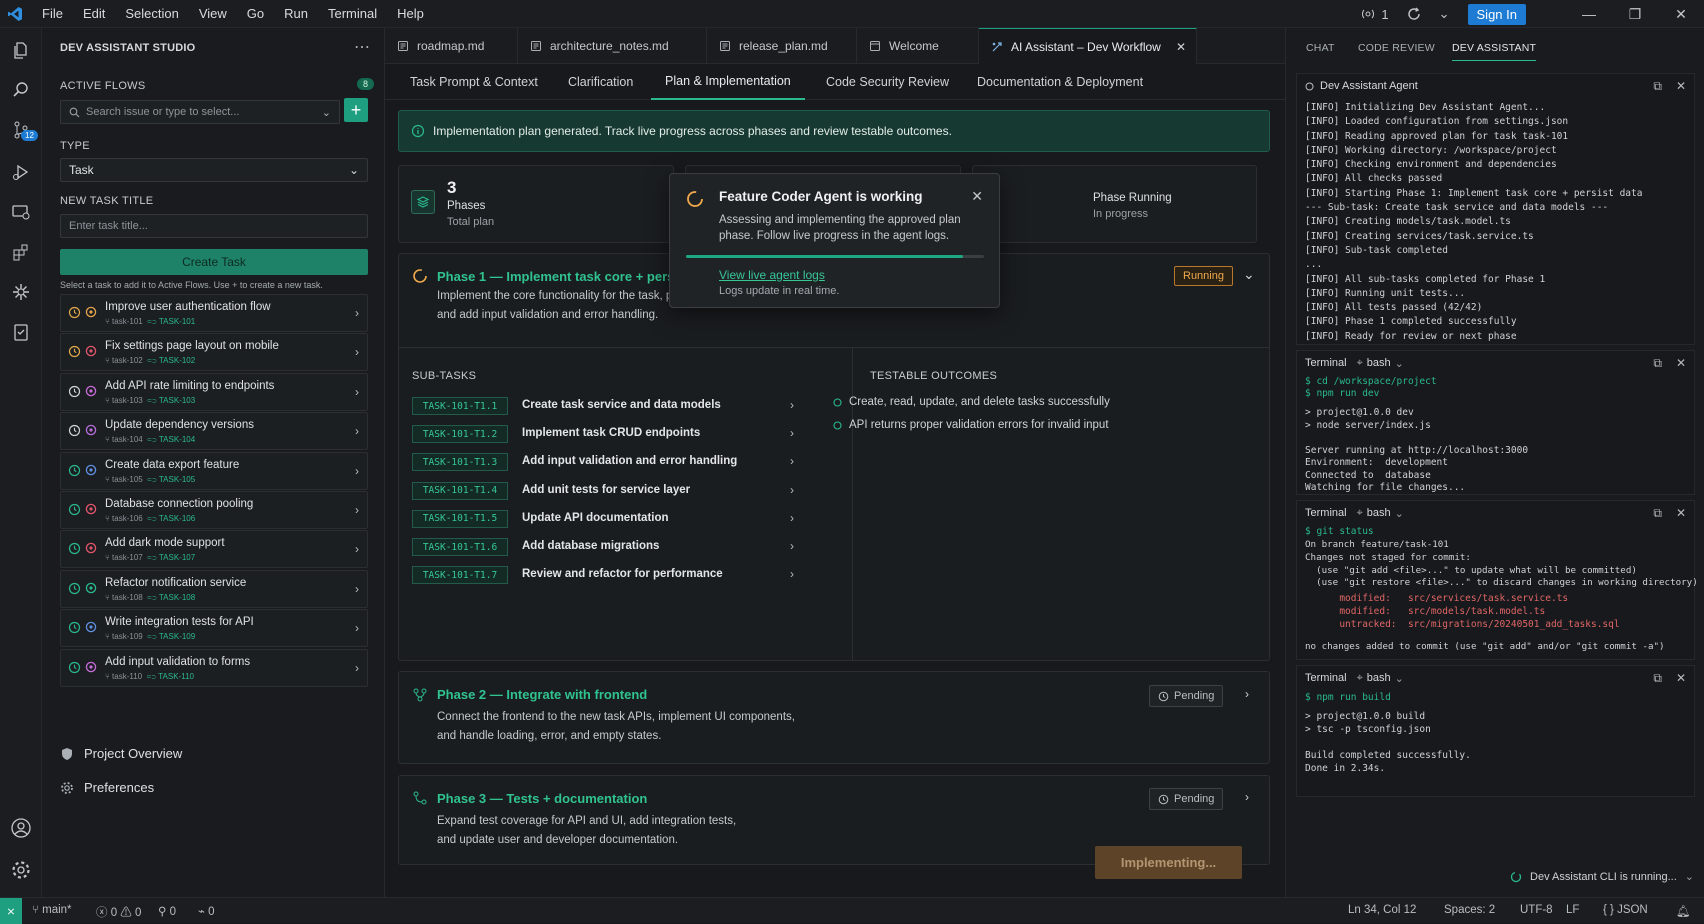 This screenshot has height=924, width=1704. I want to click on preferences-link: Preferences, so click(107, 787).